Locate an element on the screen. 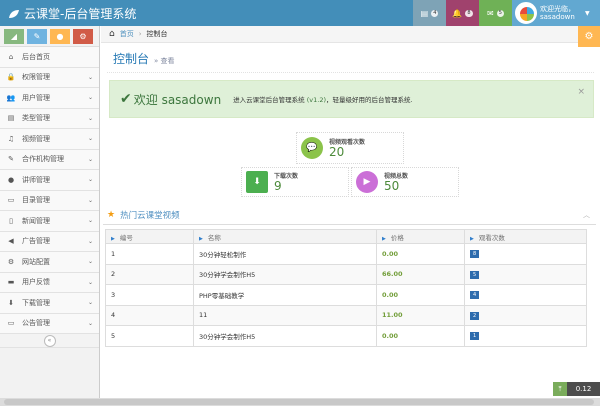  stat-videos-value: 50 is located at coordinates (392, 186).